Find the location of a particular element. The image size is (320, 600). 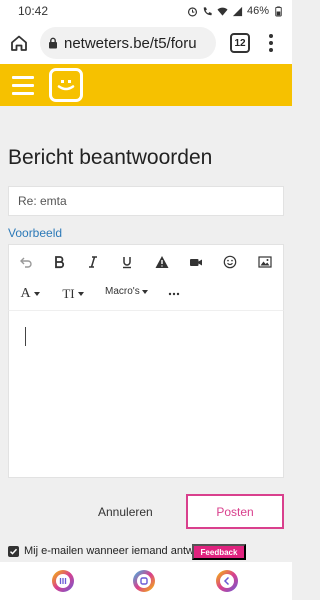

email-notify-option: Mij e-mailen wanneer iemand antwoordt is located at coordinates (101, 551).